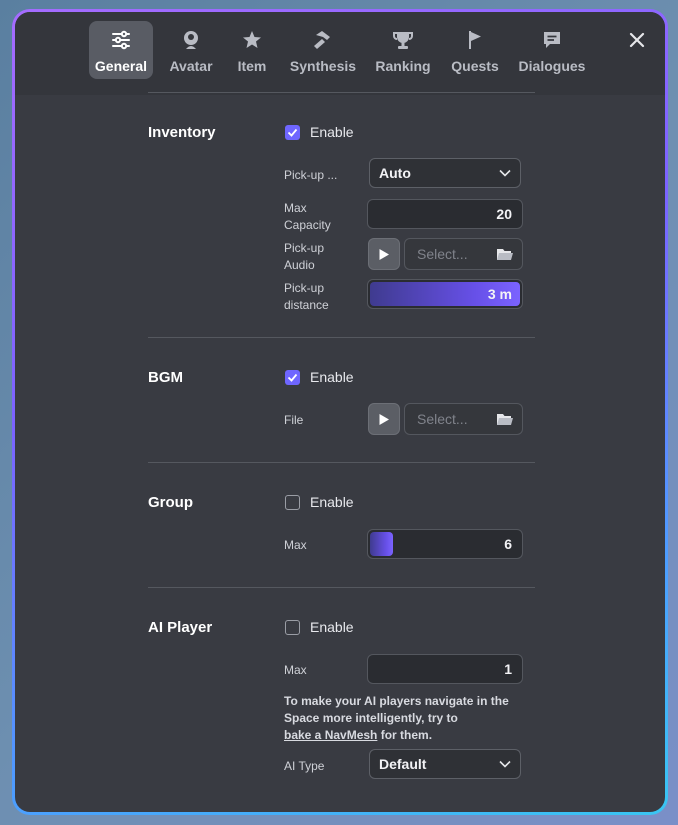 The width and height of the screenshot is (678, 825). What do you see at coordinates (306, 297) in the screenshot?
I see `pickup-distance-label: Pick-up distance` at bounding box center [306, 297].